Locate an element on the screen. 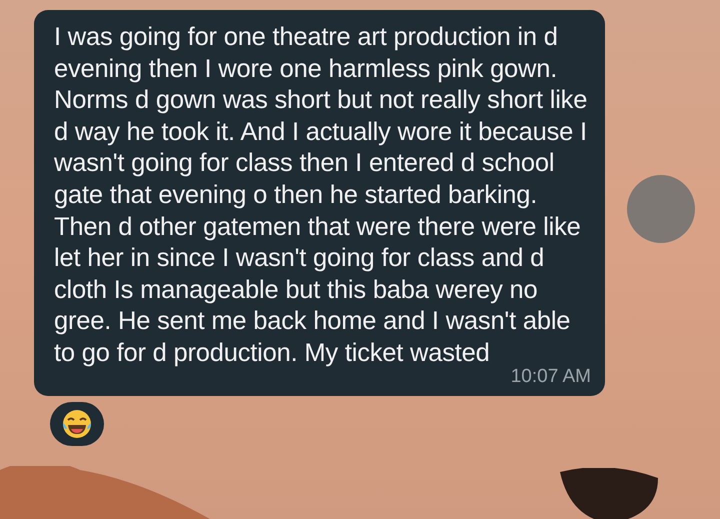  reaction-badge is located at coordinates (77, 424).